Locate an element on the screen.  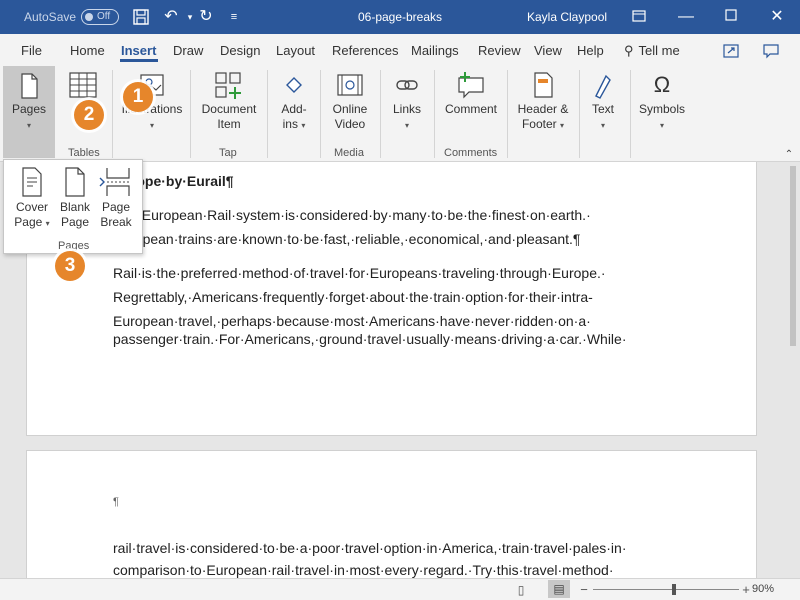
add-ins-button: Add-ins ▾ is located at coordinates (294, 101).